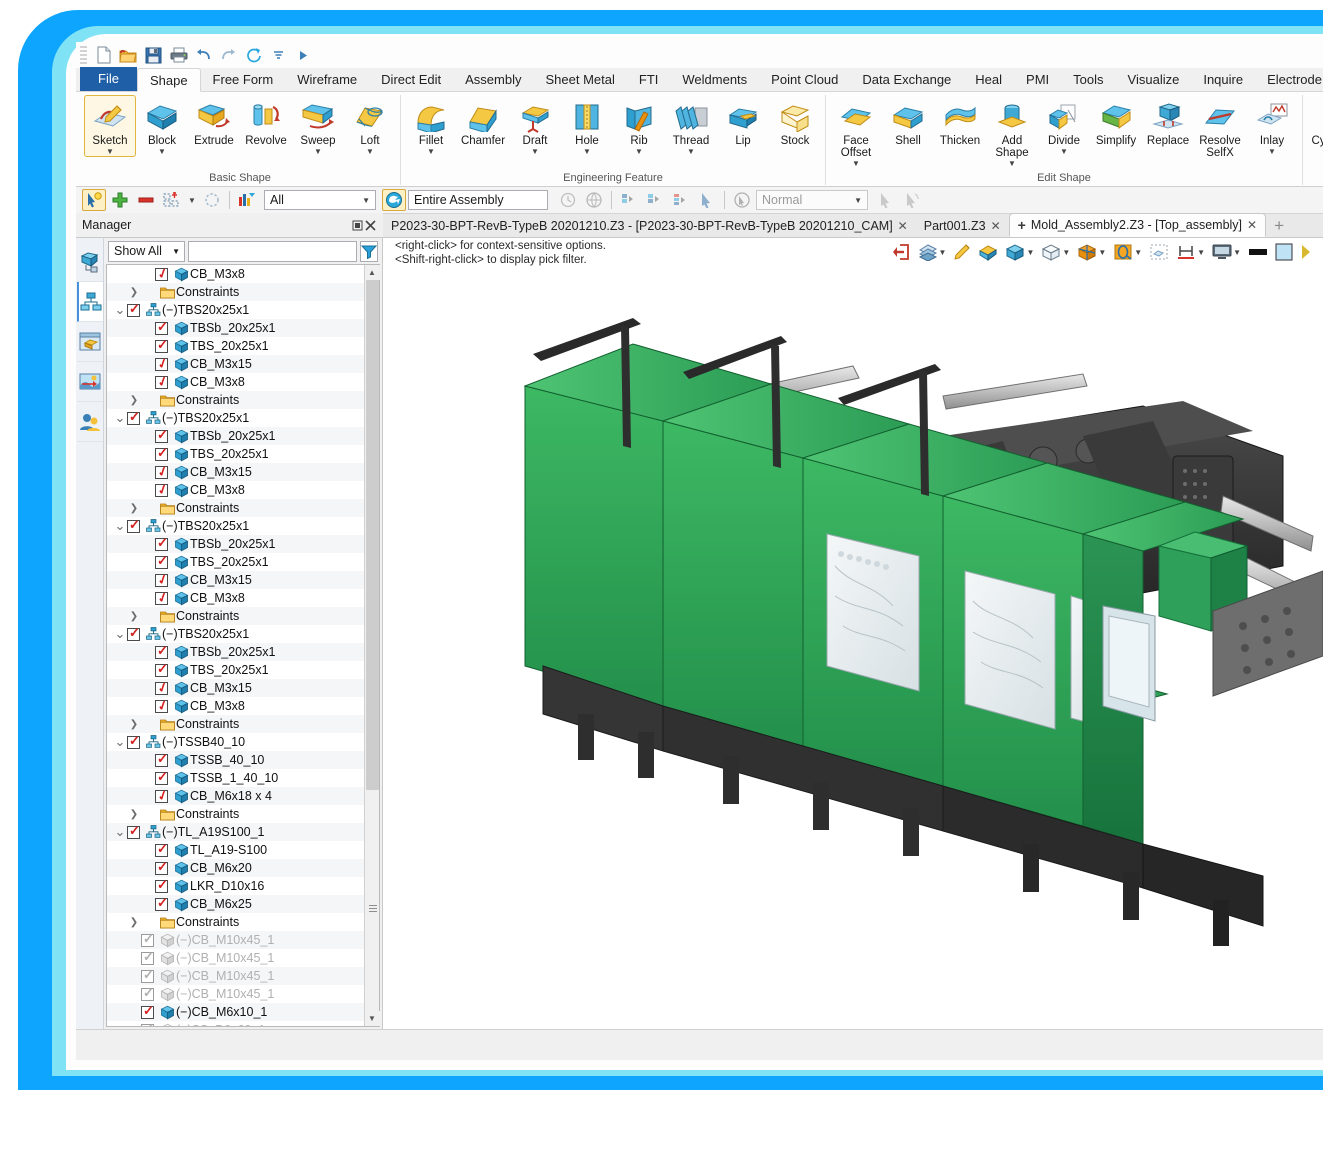 This screenshot has height=1153, width=1323. What do you see at coordinates (856, 132) in the screenshot?
I see `ribbon-button-face-offset: Face Offset ▼` at bounding box center [856, 132].